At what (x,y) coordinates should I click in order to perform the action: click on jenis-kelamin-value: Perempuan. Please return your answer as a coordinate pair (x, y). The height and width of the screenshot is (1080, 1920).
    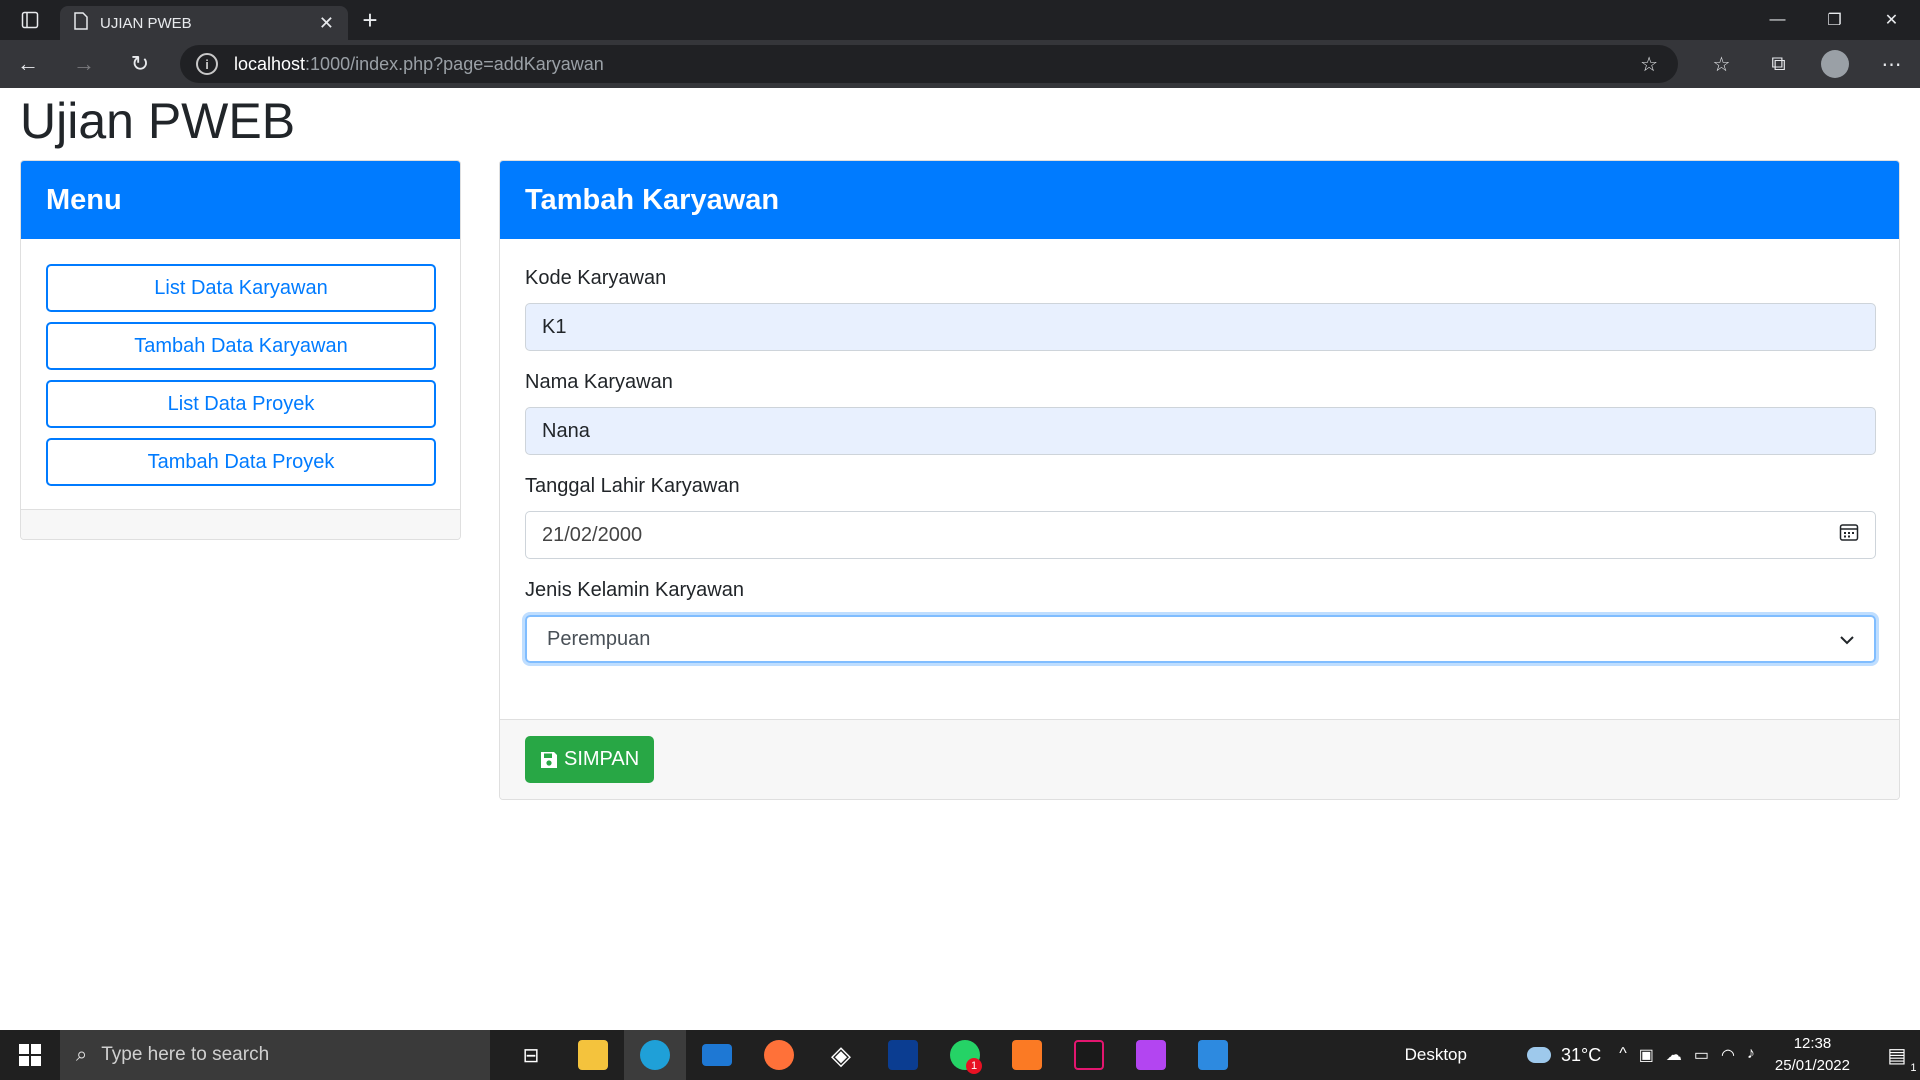
    Looking at the image, I should click on (599, 638).